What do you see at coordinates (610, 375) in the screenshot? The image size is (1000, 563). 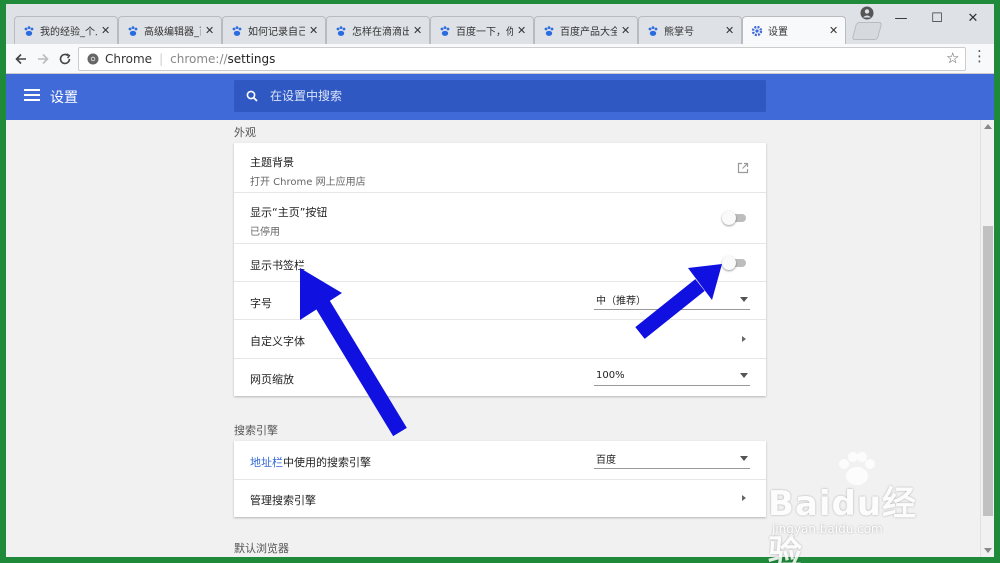 I see `page-zoom-value: 100%` at bounding box center [610, 375].